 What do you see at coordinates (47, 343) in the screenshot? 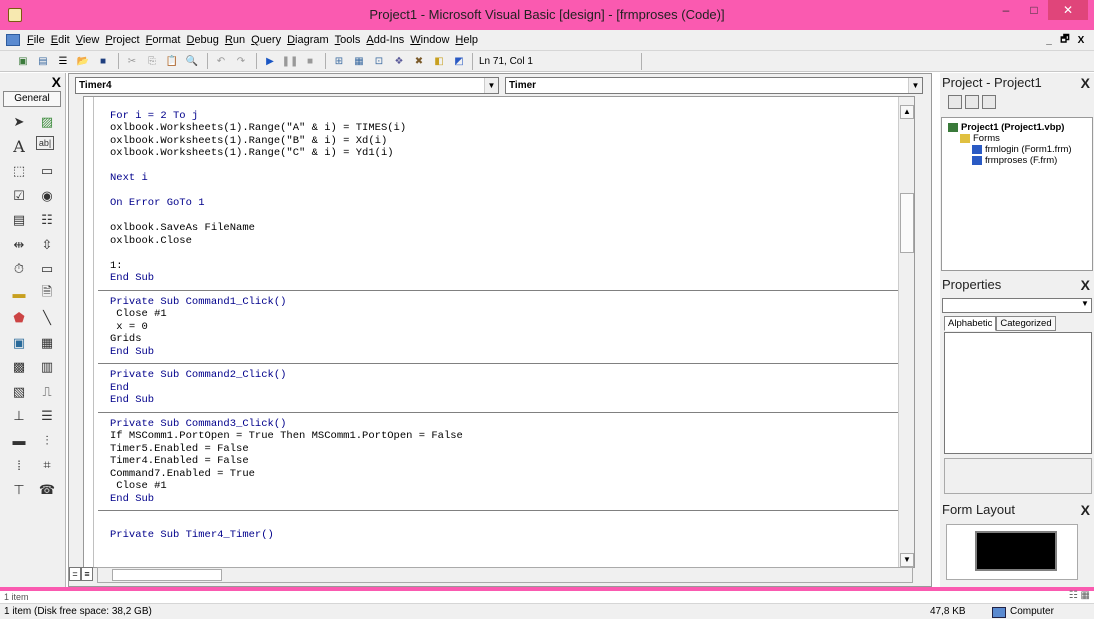
I see `data-icon: ▦` at bounding box center [47, 343].